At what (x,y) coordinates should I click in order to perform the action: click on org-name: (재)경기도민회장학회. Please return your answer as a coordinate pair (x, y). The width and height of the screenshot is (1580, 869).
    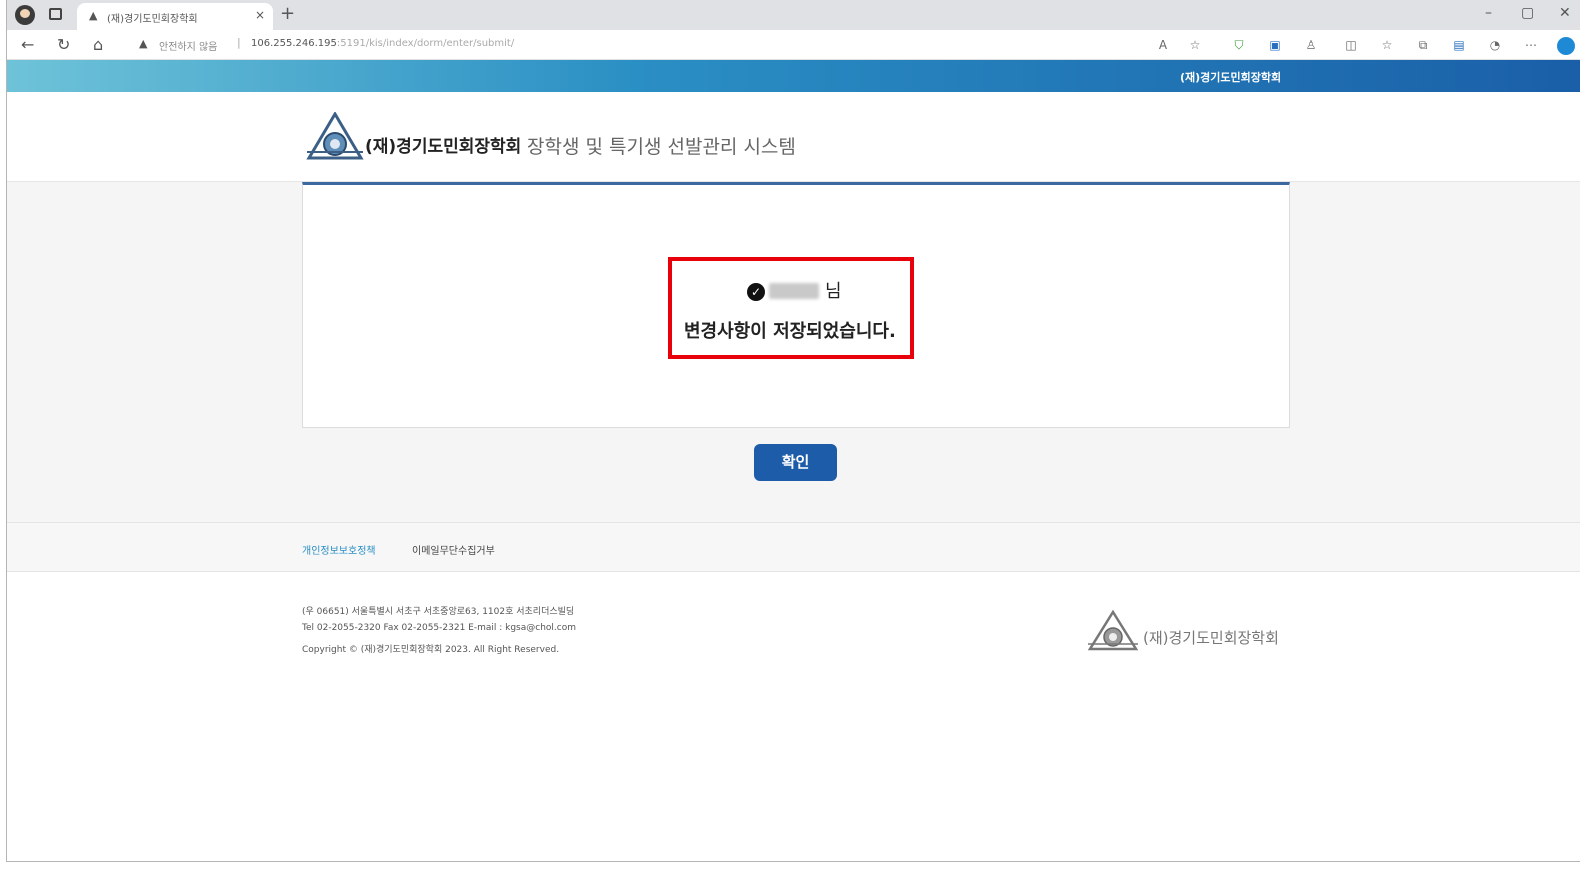
    Looking at the image, I should click on (443, 144).